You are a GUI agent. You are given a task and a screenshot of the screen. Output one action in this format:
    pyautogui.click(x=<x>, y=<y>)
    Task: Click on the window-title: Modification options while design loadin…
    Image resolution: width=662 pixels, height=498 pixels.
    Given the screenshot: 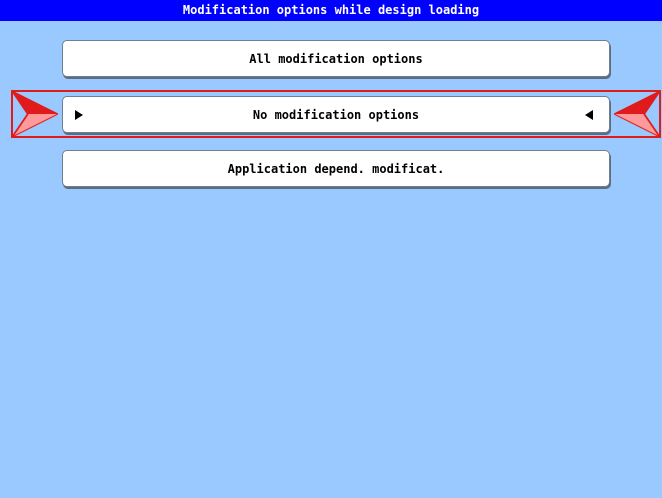 What is the action you would take?
    pyautogui.click(x=331, y=10)
    